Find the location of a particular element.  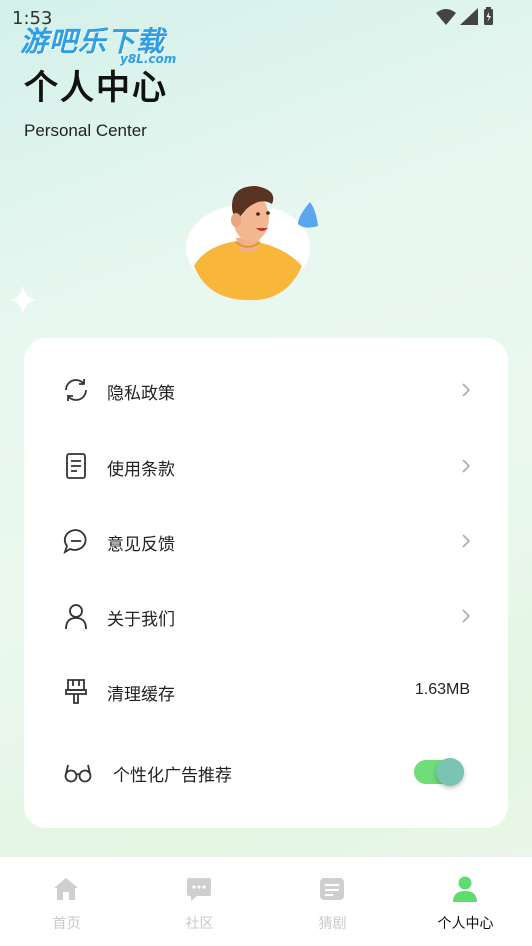

tab-guess-drama: 猜剧 is located at coordinates (332, 901).